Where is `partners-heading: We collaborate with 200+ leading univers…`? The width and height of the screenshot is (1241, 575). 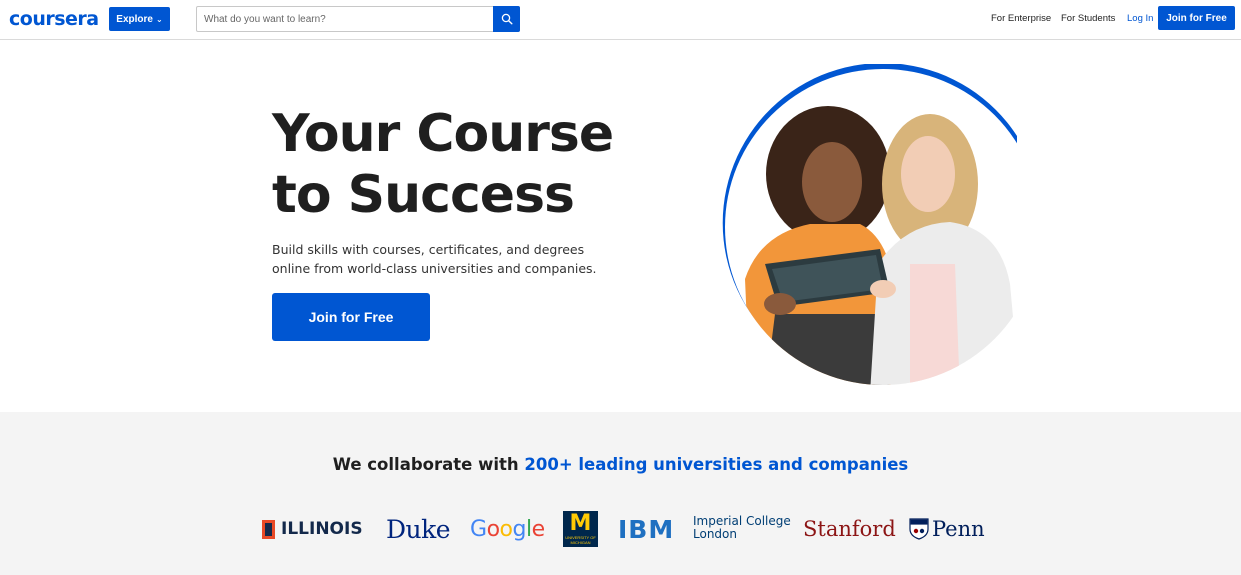 partners-heading: We collaborate with 200+ leading univers… is located at coordinates (620, 464).